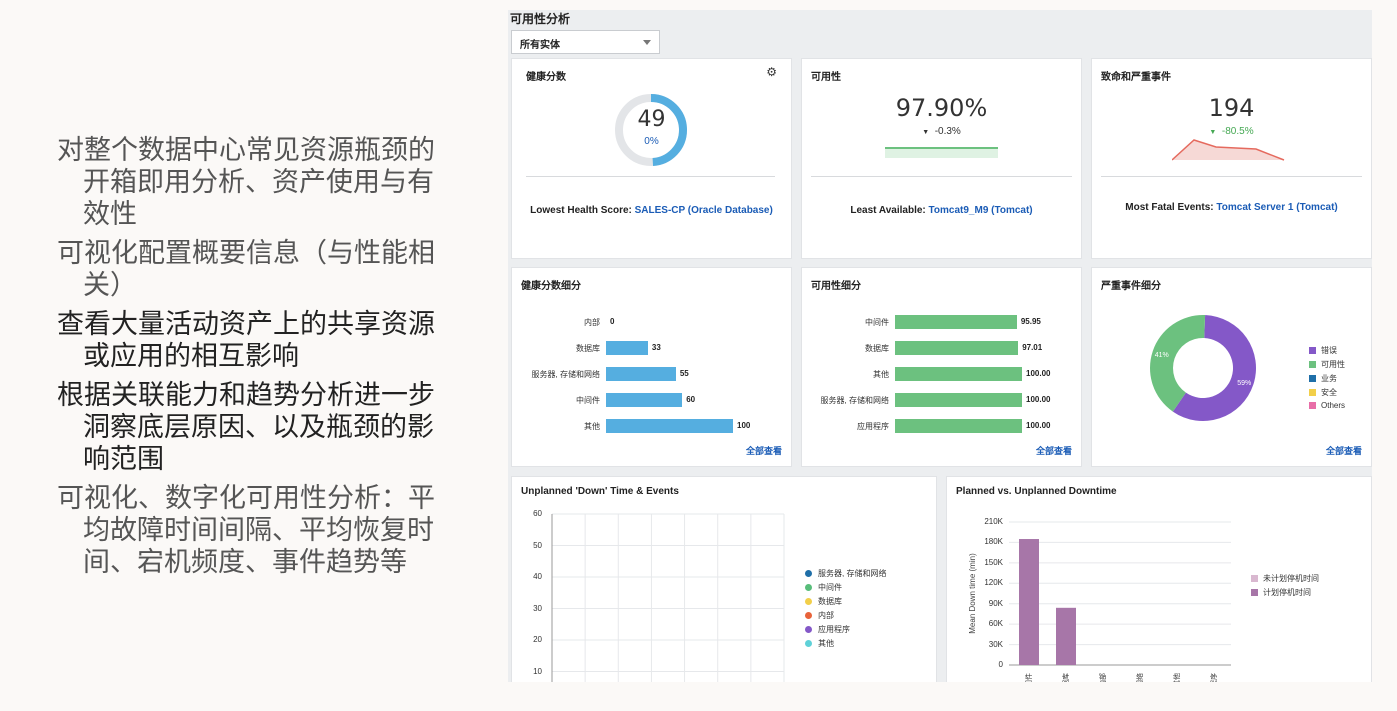 The height and width of the screenshot is (711, 1397). I want to click on severe-events-title: 严重事件细分, so click(1131, 286).